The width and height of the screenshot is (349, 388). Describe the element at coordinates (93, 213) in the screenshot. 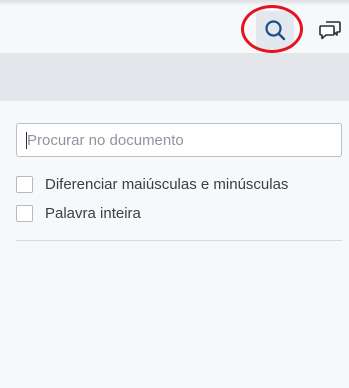

I see `whole-word-label: Palavra inteira` at that location.